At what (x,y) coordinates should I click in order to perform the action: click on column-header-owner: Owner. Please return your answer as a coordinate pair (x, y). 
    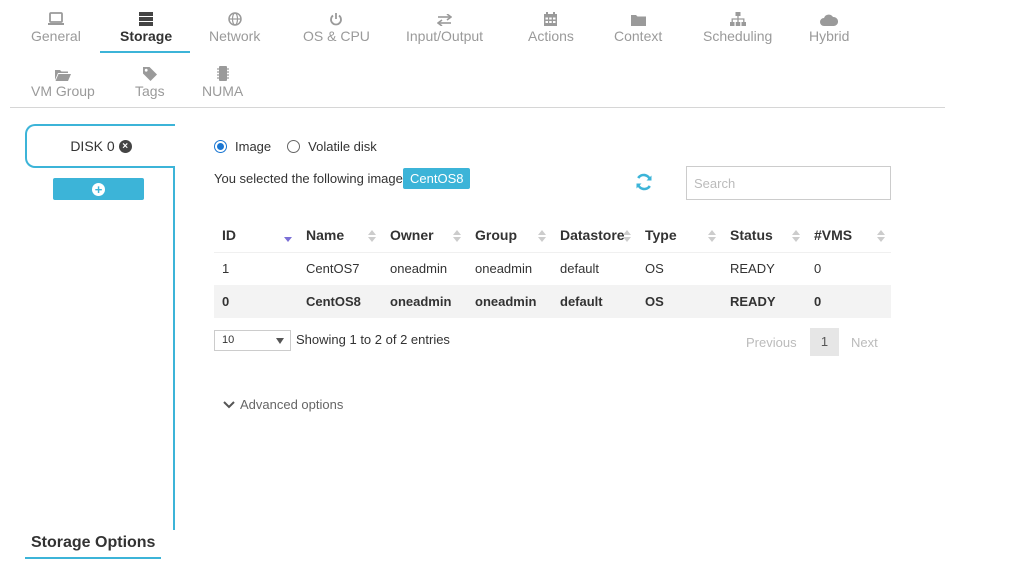
    Looking at the image, I should click on (424, 235).